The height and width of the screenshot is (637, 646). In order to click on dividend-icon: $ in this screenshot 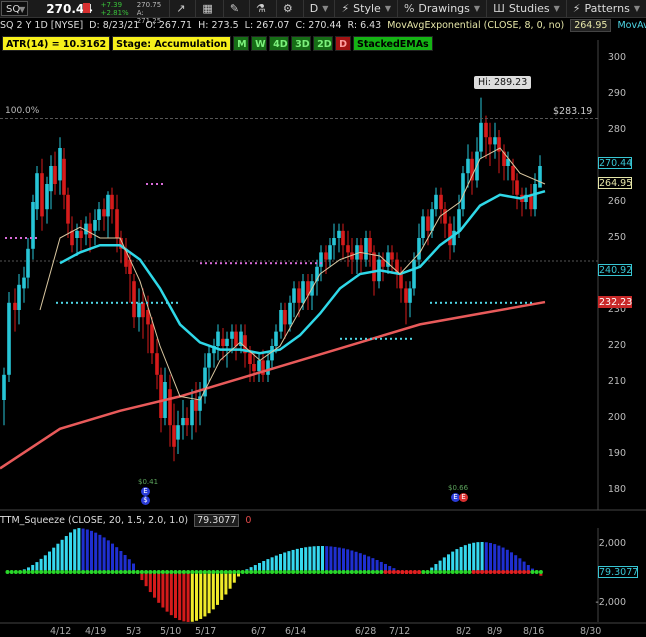, I will do `click(145, 500)`.